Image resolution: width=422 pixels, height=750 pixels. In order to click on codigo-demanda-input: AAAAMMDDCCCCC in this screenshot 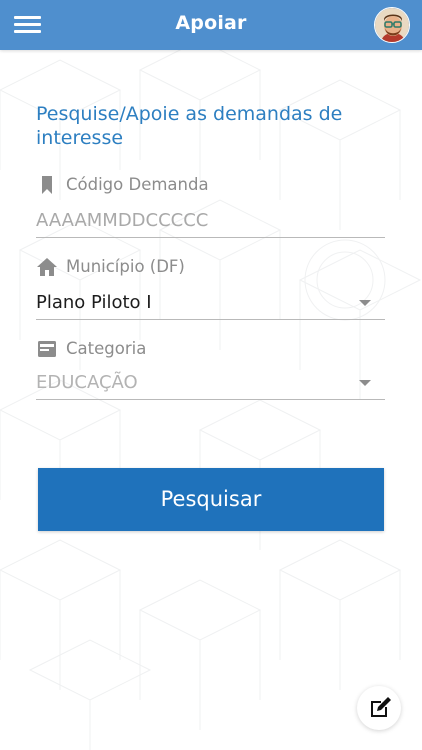, I will do `click(210, 222)`.